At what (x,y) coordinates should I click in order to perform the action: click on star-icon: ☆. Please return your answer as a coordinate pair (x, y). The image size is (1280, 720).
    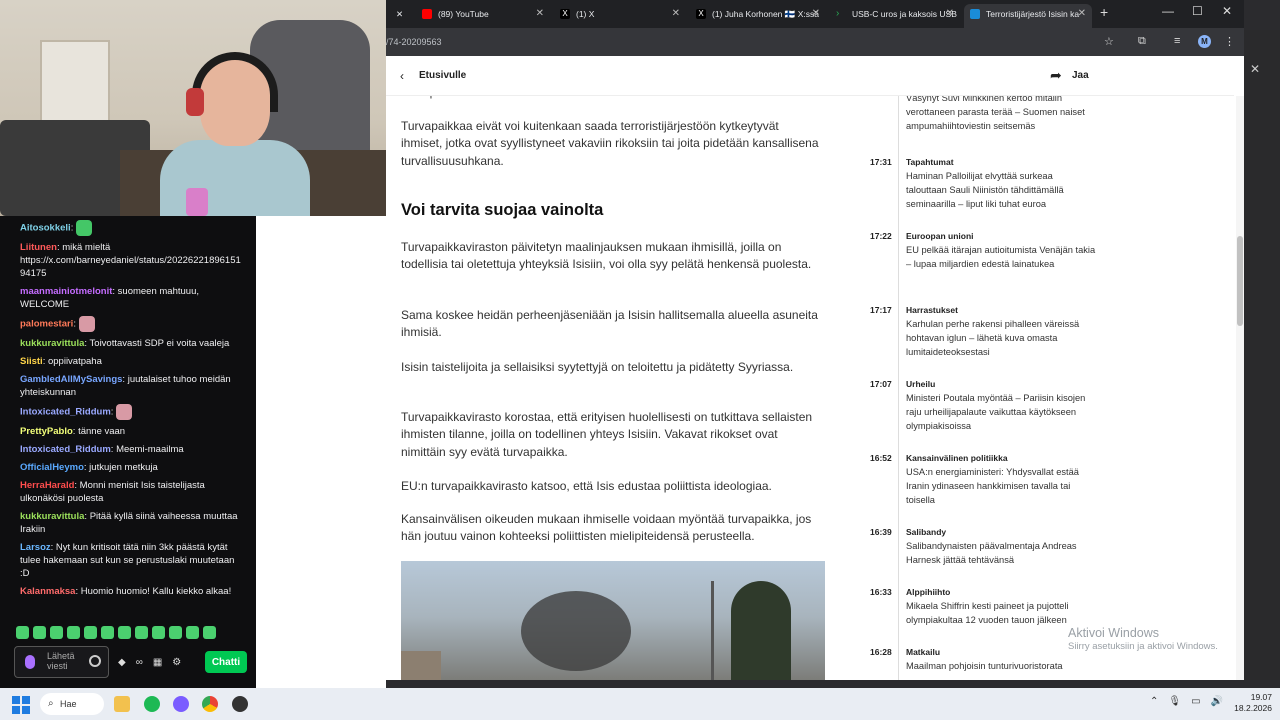
    Looking at the image, I should click on (1109, 41).